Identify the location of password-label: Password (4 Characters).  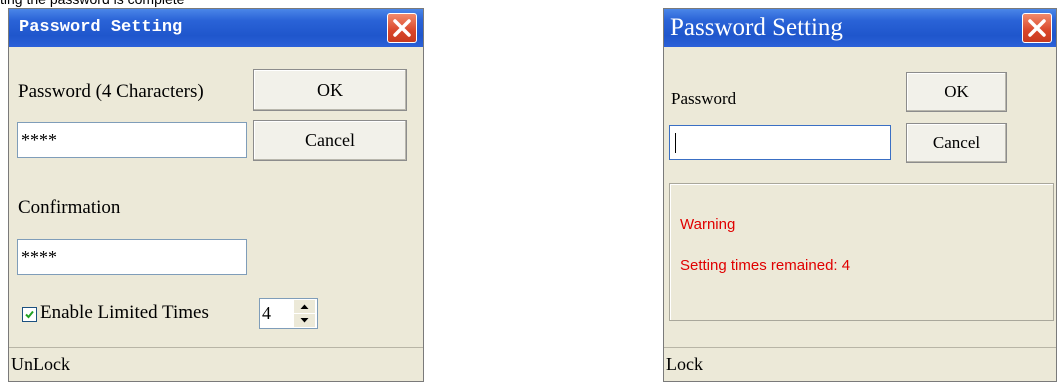
(111, 91).